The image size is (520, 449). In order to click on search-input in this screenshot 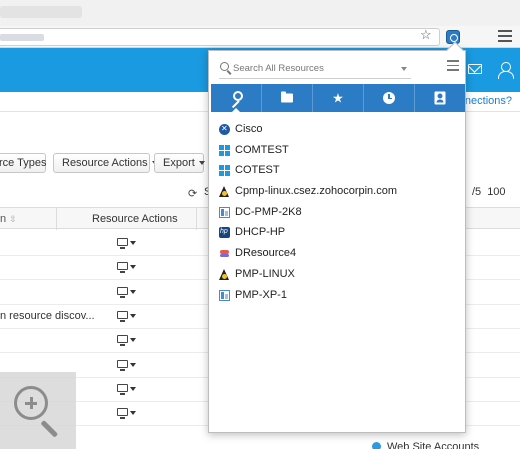, I will do `click(313, 68)`.